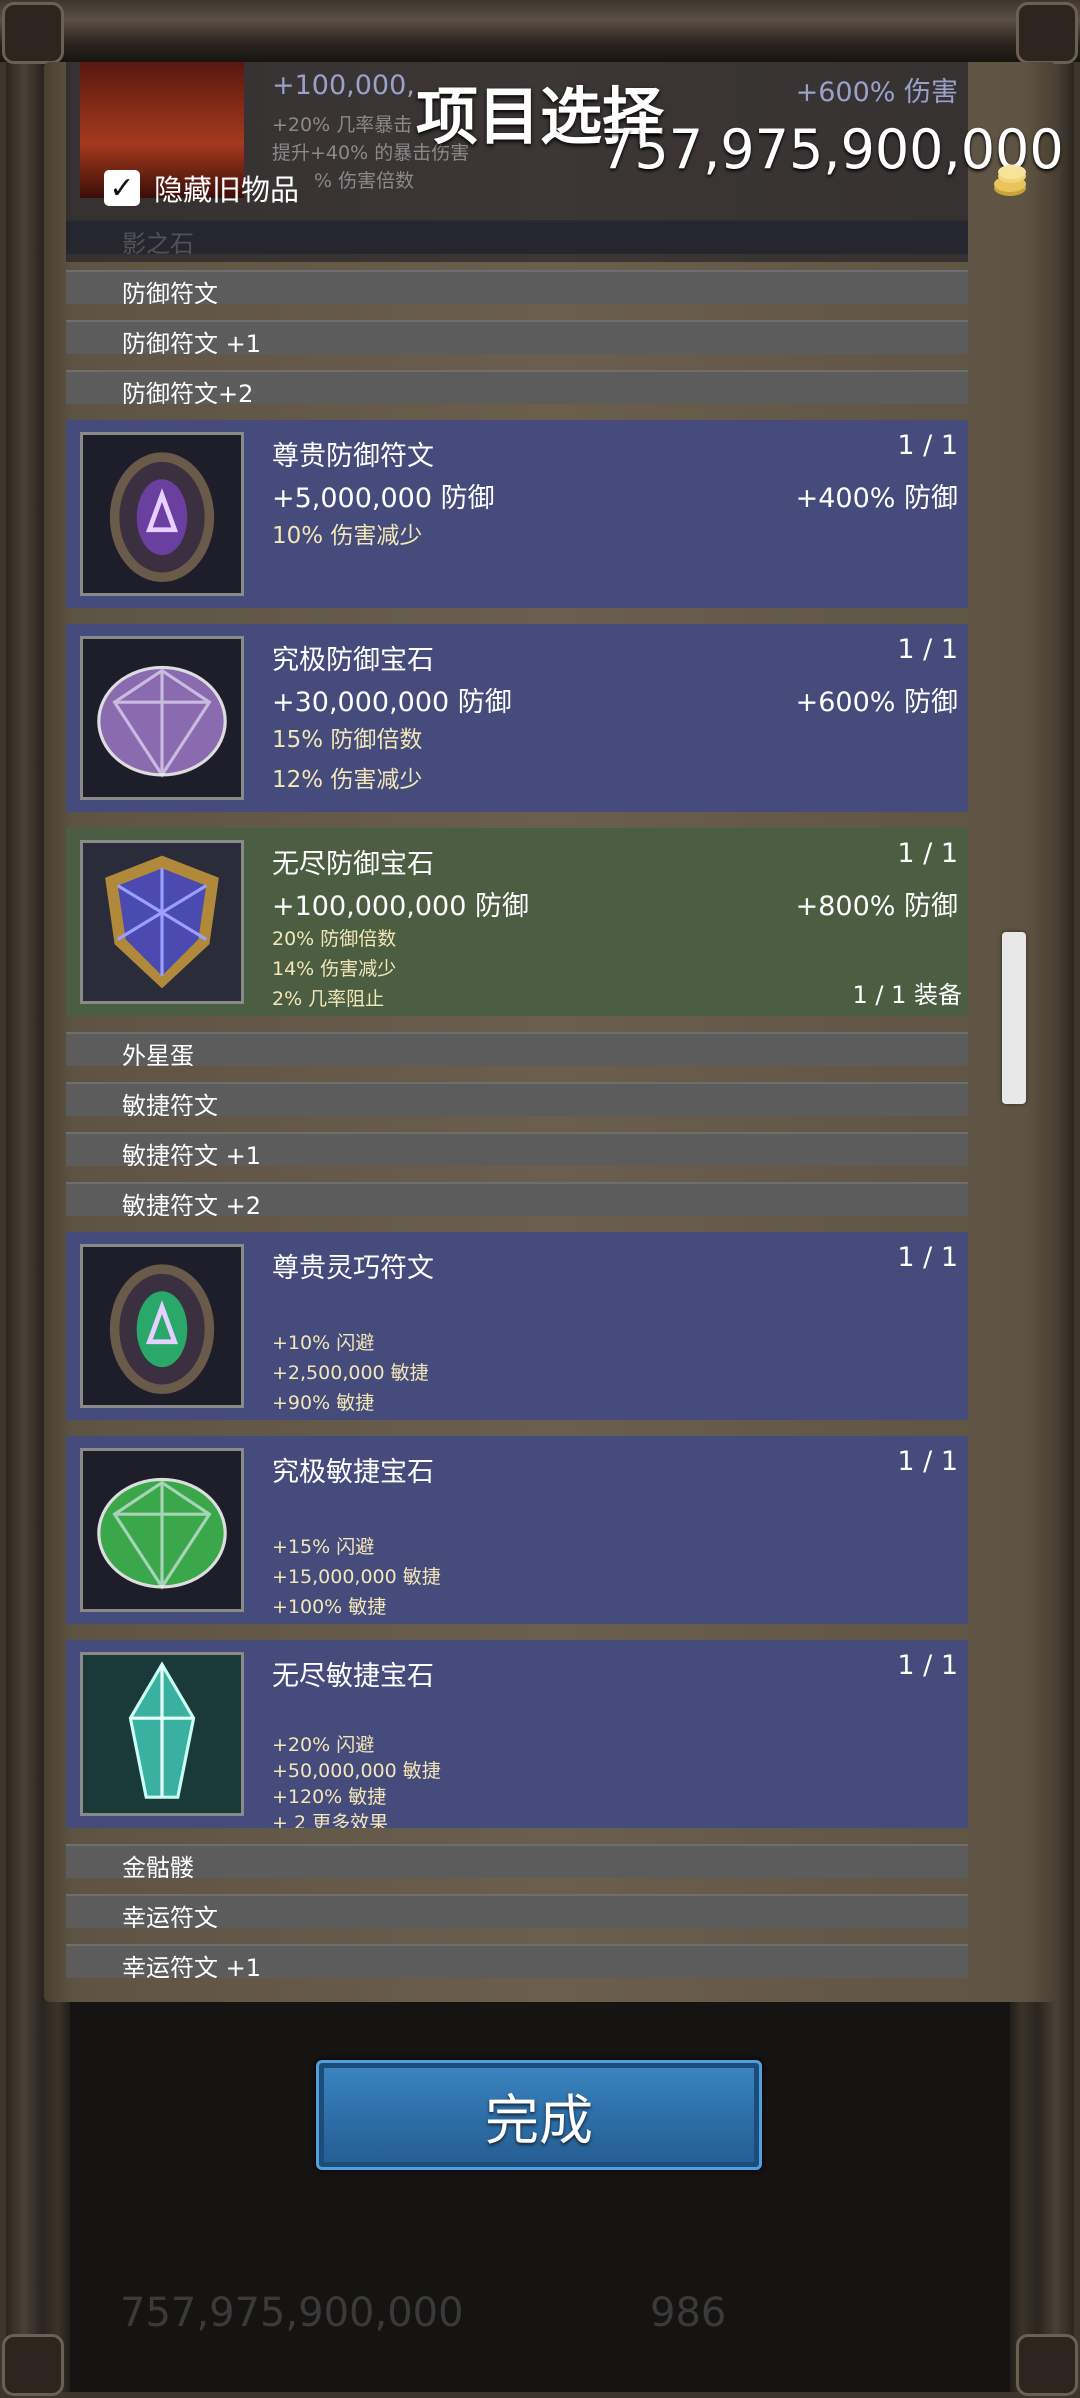 The width and height of the screenshot is (1080, 2398). I want to click on list-item: 防御符文 +1, so click(517, 337).